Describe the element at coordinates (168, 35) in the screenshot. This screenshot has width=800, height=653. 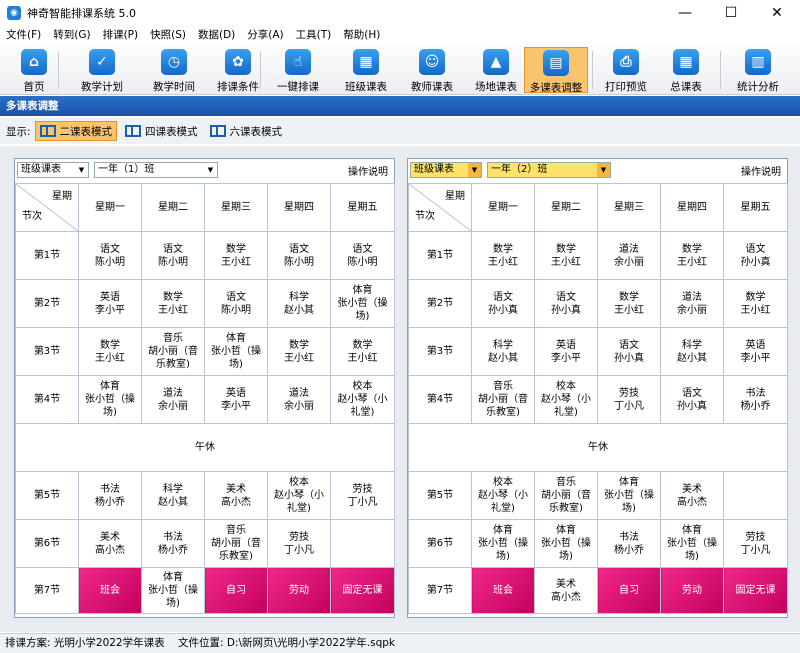
I see `menu-snapshot: 快照(S)` at that location.